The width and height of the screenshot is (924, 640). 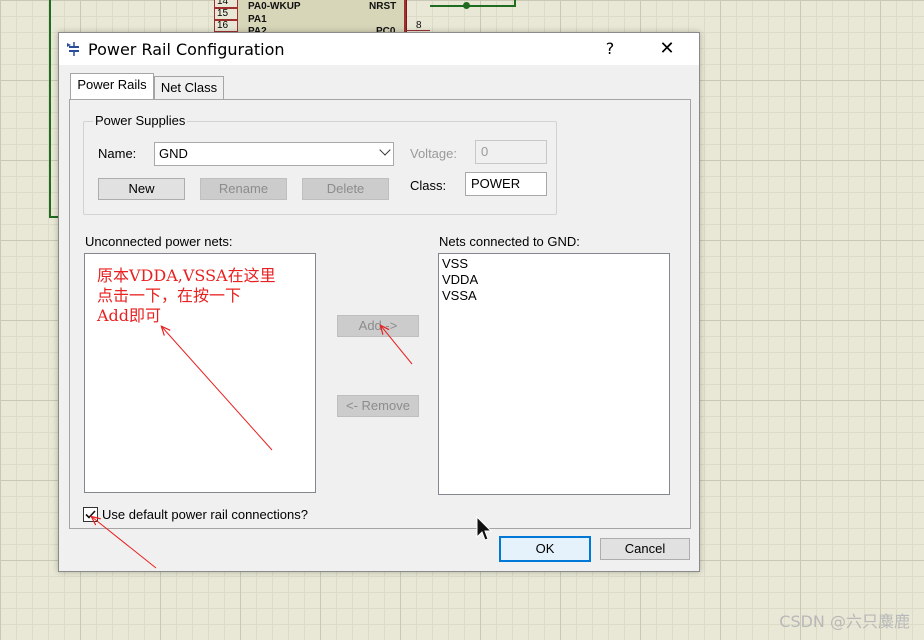 I want to click on tab-power-rails: Power Rails, so click(x=112, y=86).